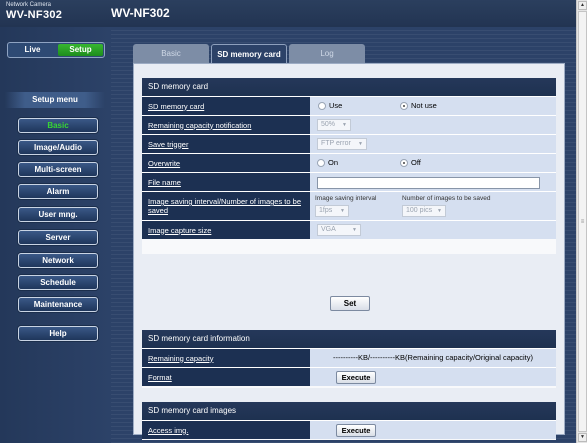 The height and width of the screenshot is (443, 587). What do you see at coordinates (404, 106) in the screenshot?
I see `not-use-radio` at bounding box center [404, 106].